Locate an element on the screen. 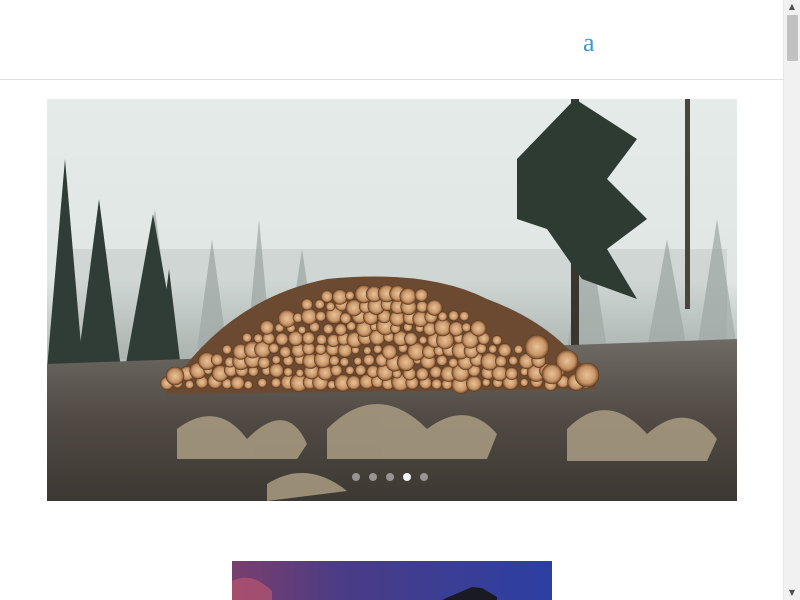 The width and height of the screenshot is (800, 600). site-header: a is located at coordinates (391, 40).